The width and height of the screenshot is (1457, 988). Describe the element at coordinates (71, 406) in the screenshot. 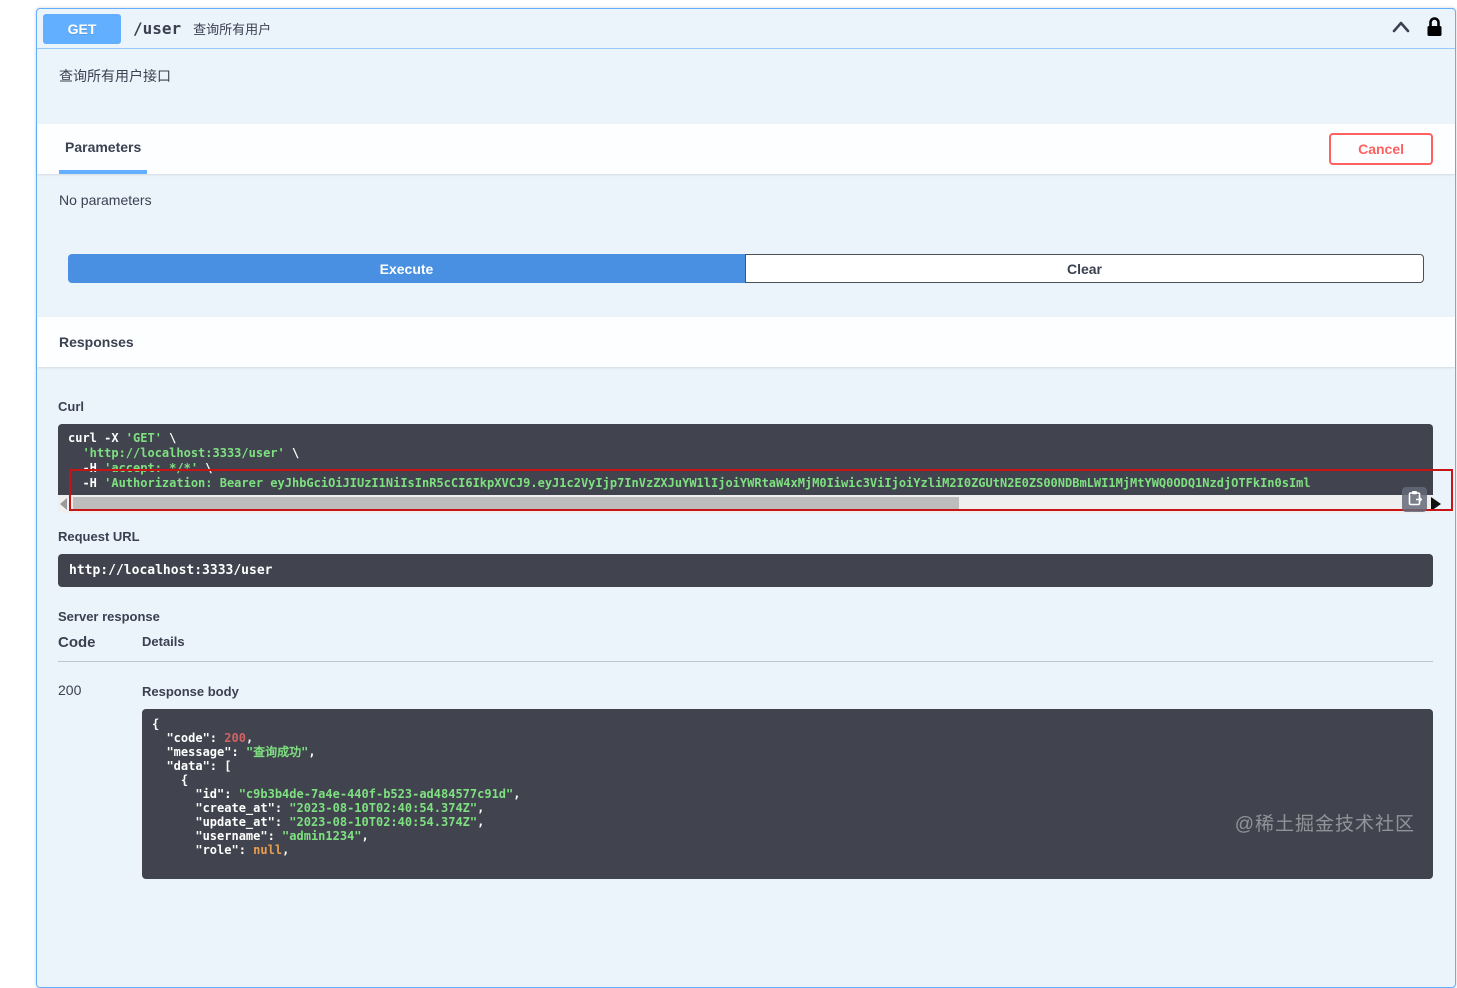

I see `curl-label: Curl` at that location.